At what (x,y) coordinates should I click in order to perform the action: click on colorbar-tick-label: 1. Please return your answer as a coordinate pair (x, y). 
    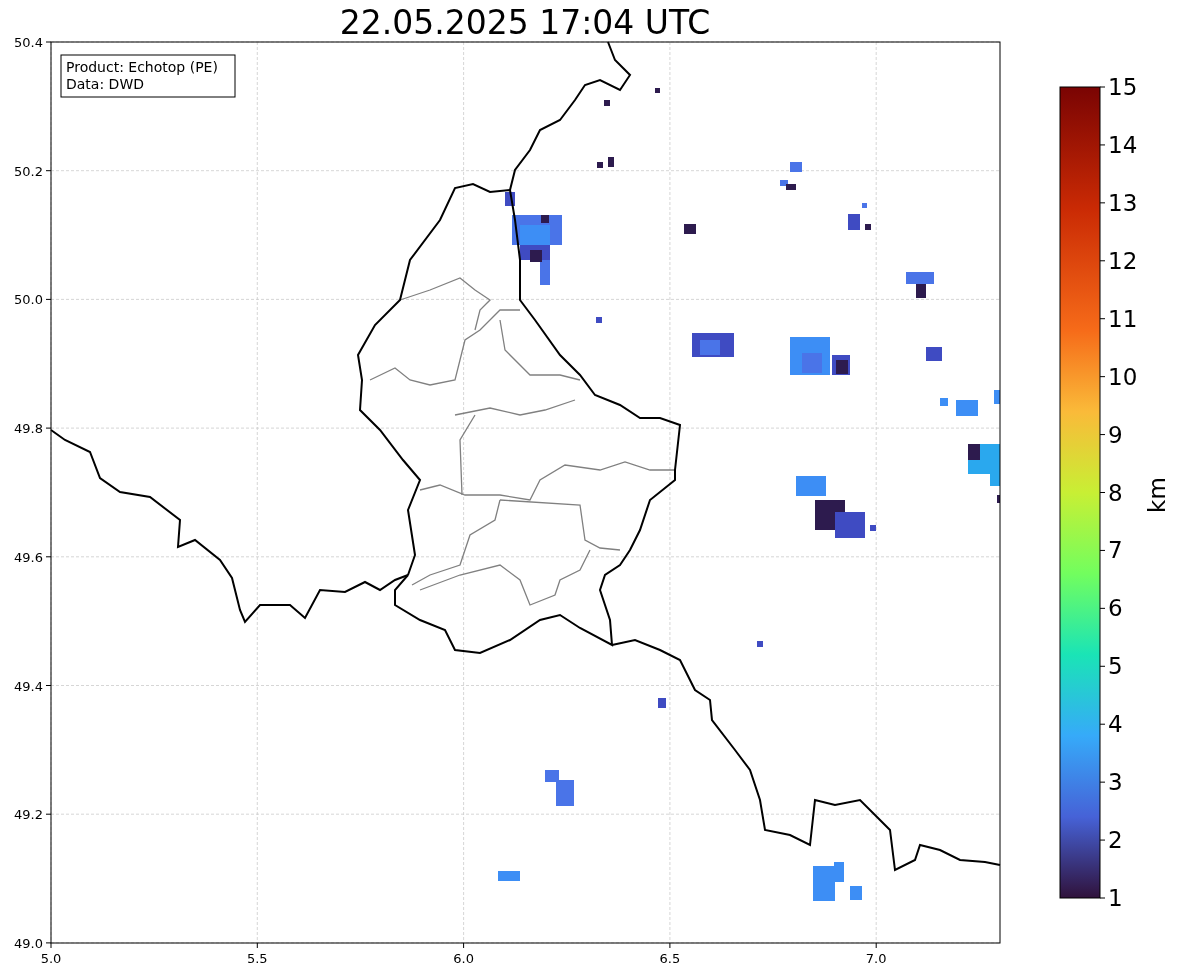
    Looking at the image, I should click on (1115, 898).